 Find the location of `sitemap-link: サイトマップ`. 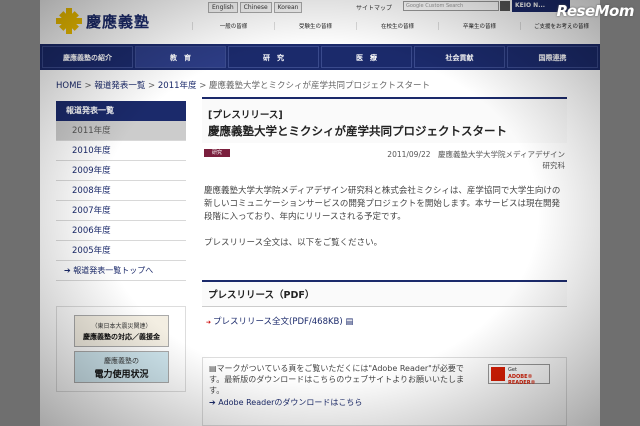

sitemap-link: サイトマップ is located at coordinates (374, 7).